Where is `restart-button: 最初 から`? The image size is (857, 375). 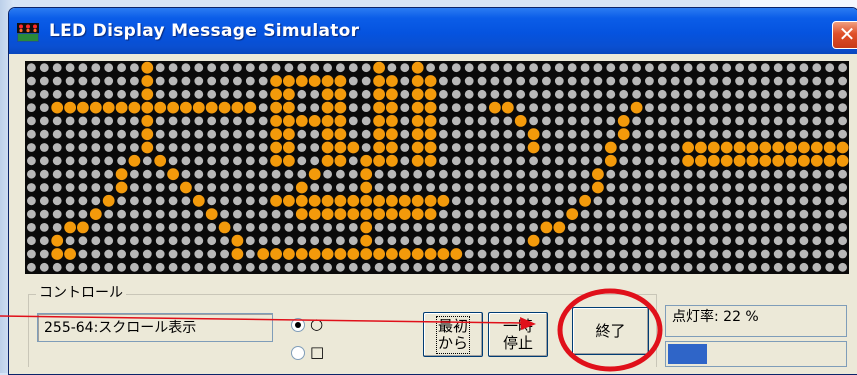
restart-button: 最初 から is located at coordinates (453, 334).